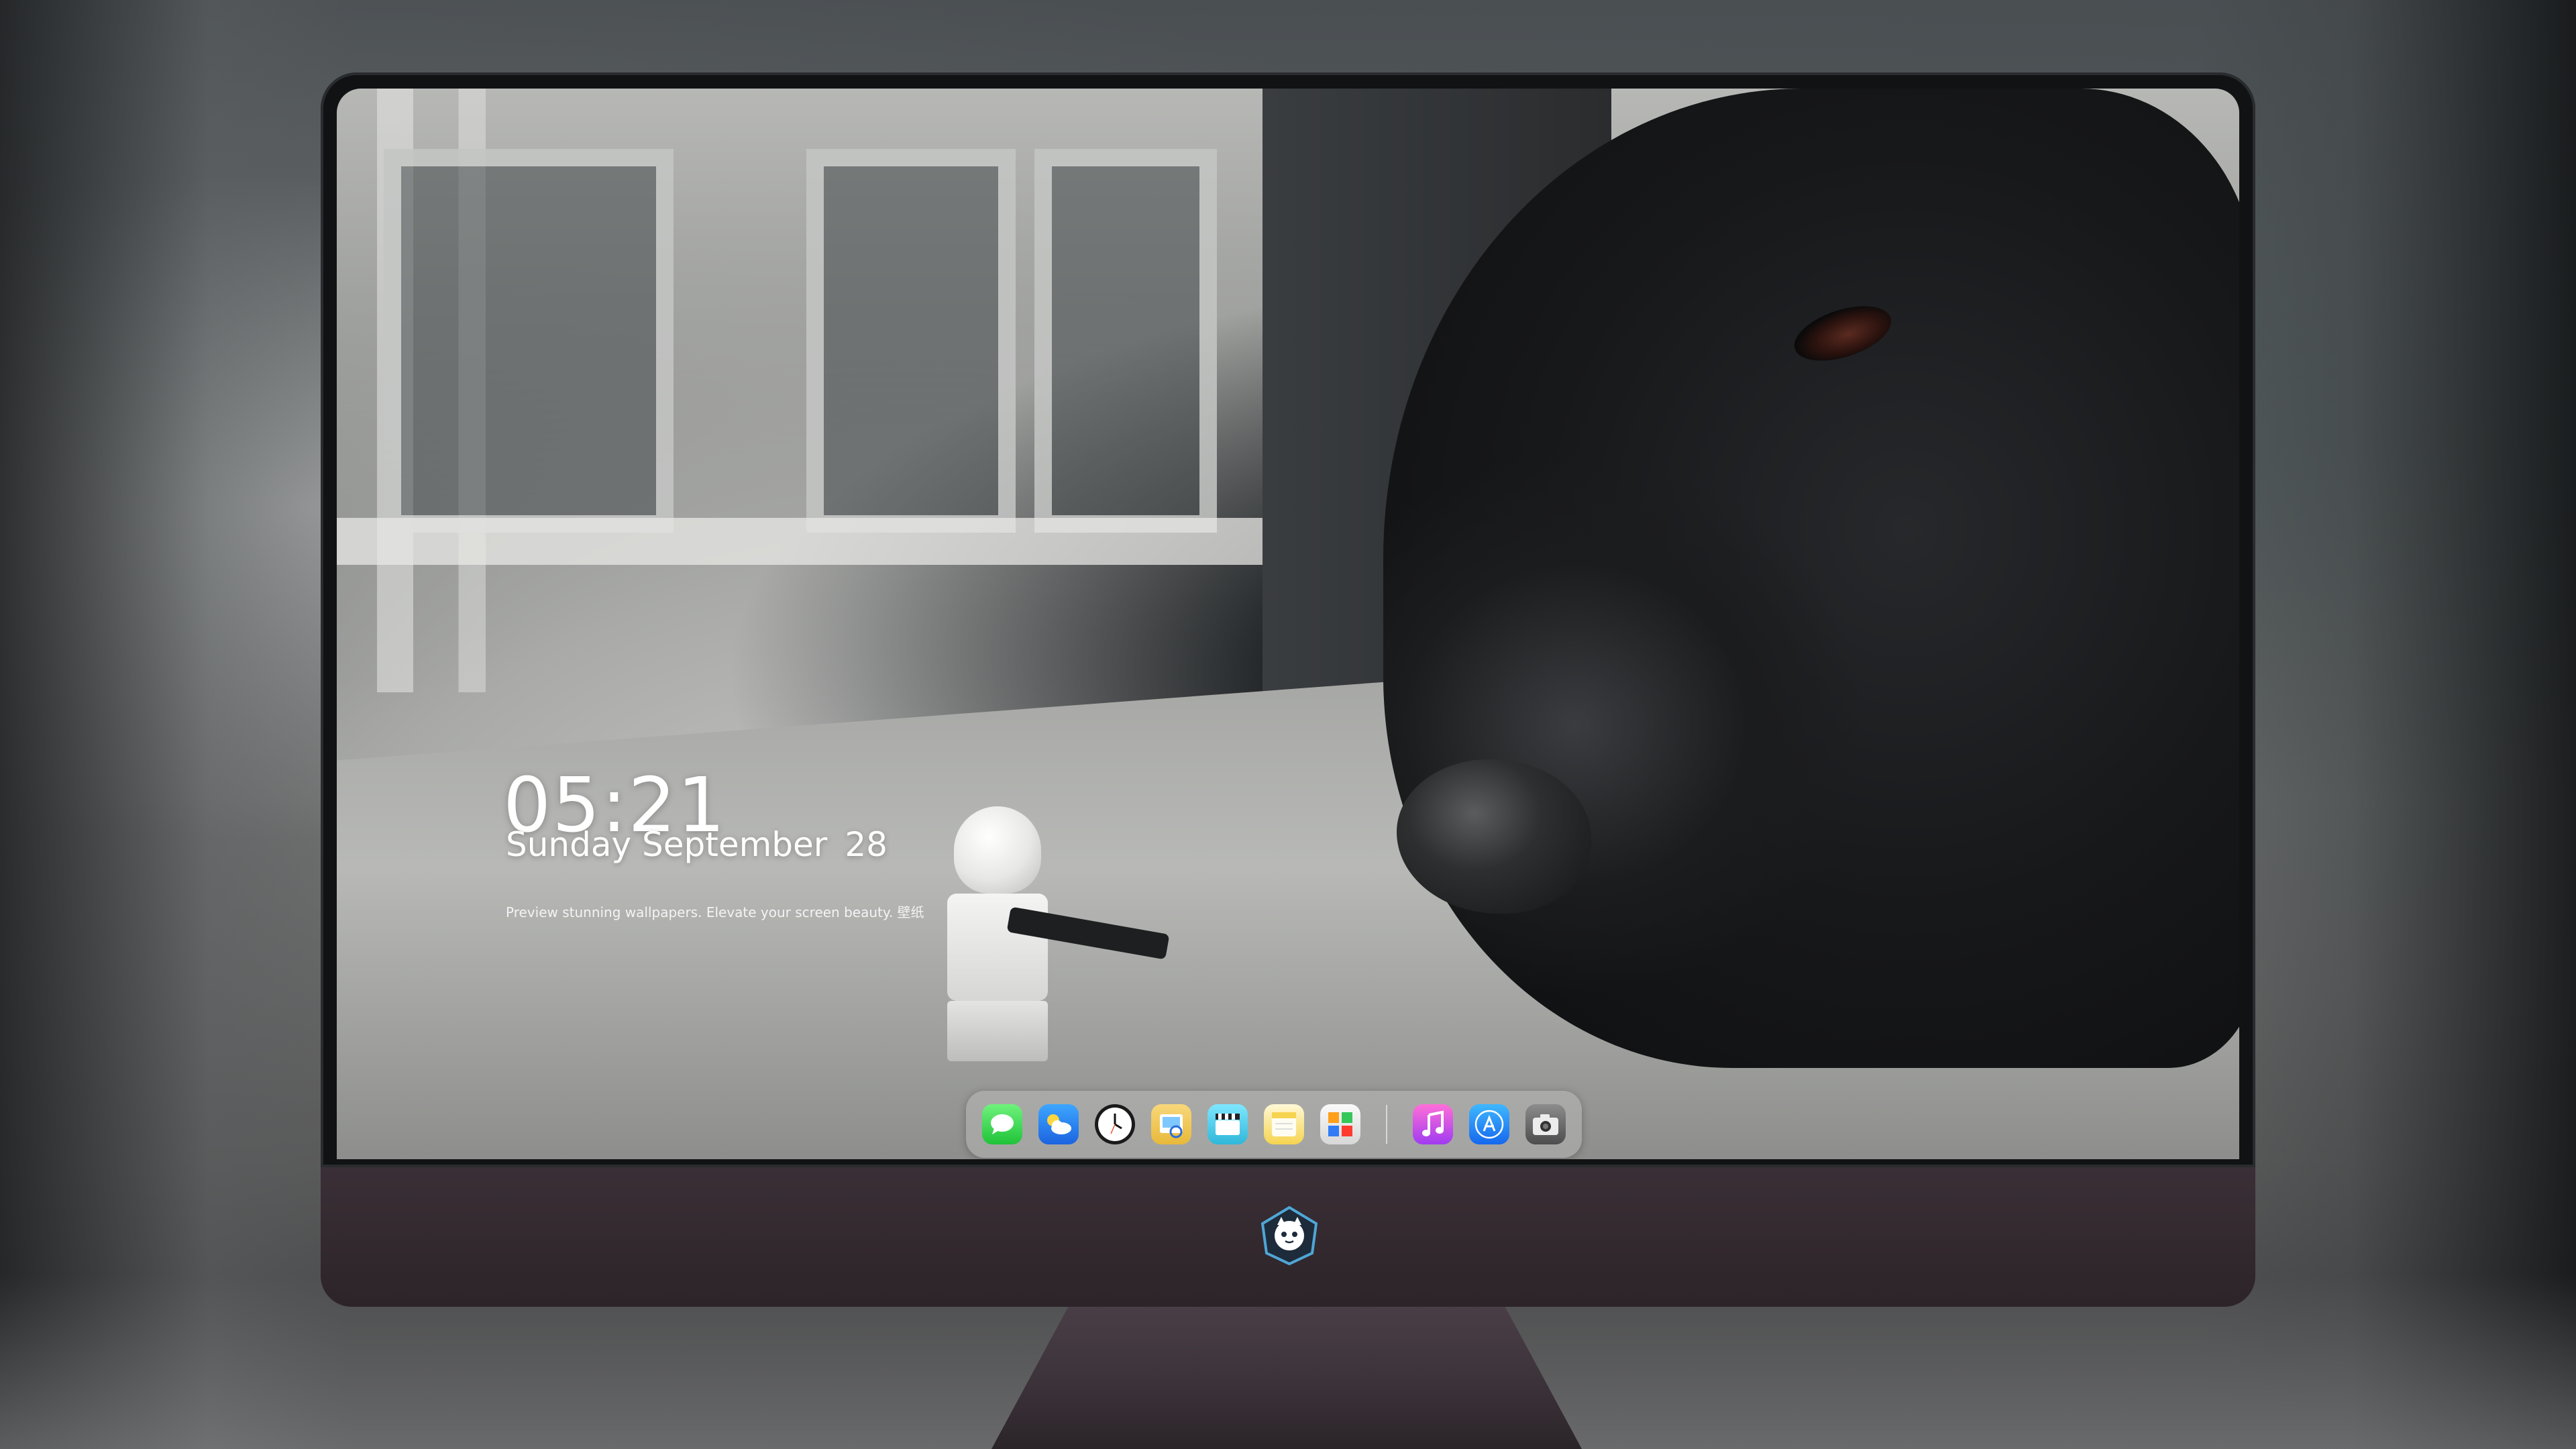 Image resolution: width=2576 pixels, height=1449 pixels. I want to click on notes-icon, so click(1284, 1124).